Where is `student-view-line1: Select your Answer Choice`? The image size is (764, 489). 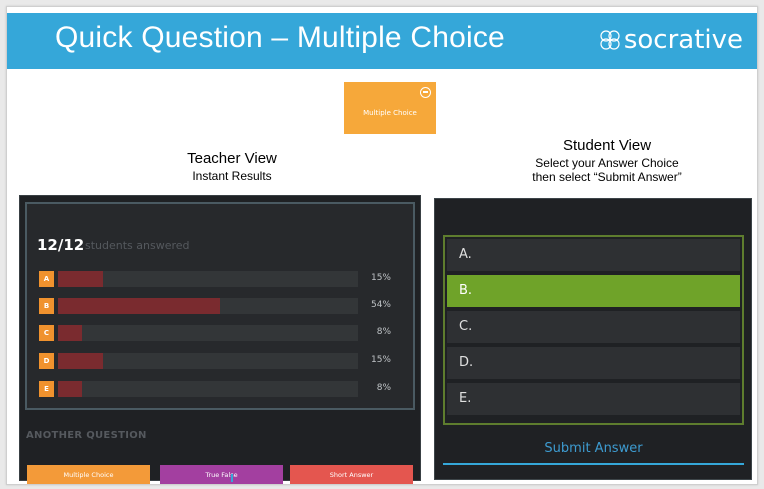
student-view-line1: Select your Answer Choice is located at coordinates (607, 163).